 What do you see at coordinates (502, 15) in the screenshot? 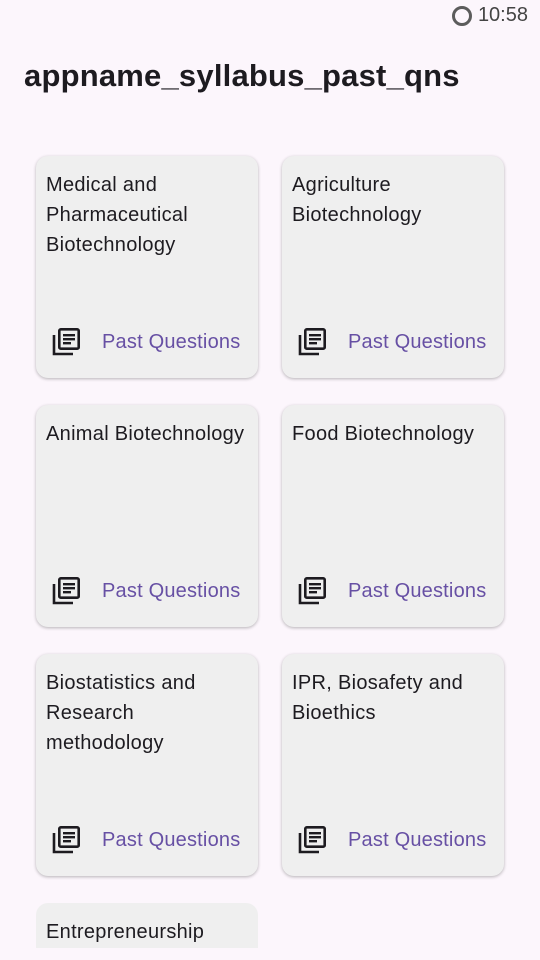
I see `status-time: 10:58` at bounding box center [502, 15].